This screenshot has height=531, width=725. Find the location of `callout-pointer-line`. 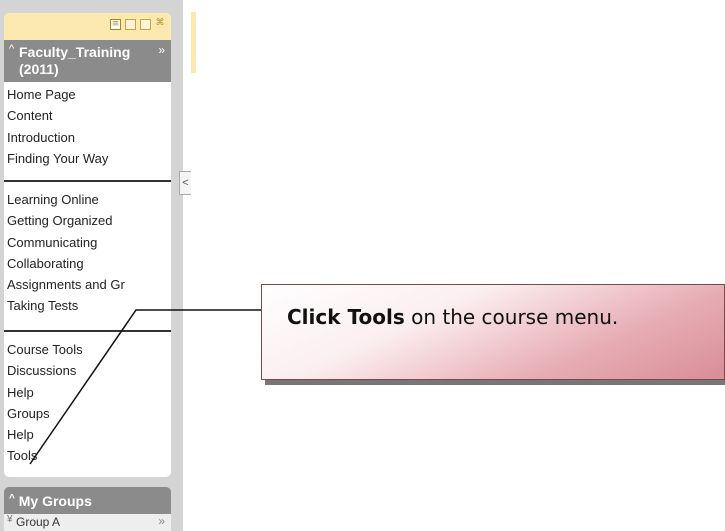

callout-pointer-line is located at coordinates (145, 387).